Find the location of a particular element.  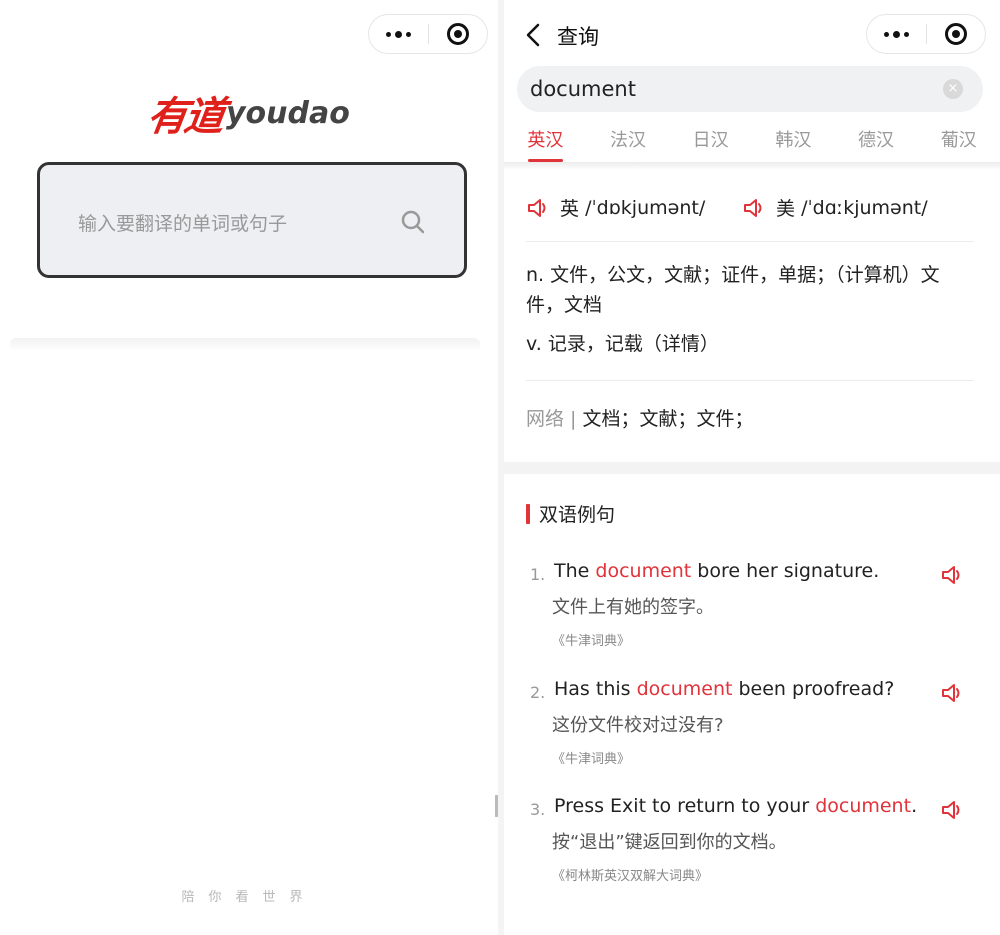

query-input: document × is located at coordinates (750, 89).